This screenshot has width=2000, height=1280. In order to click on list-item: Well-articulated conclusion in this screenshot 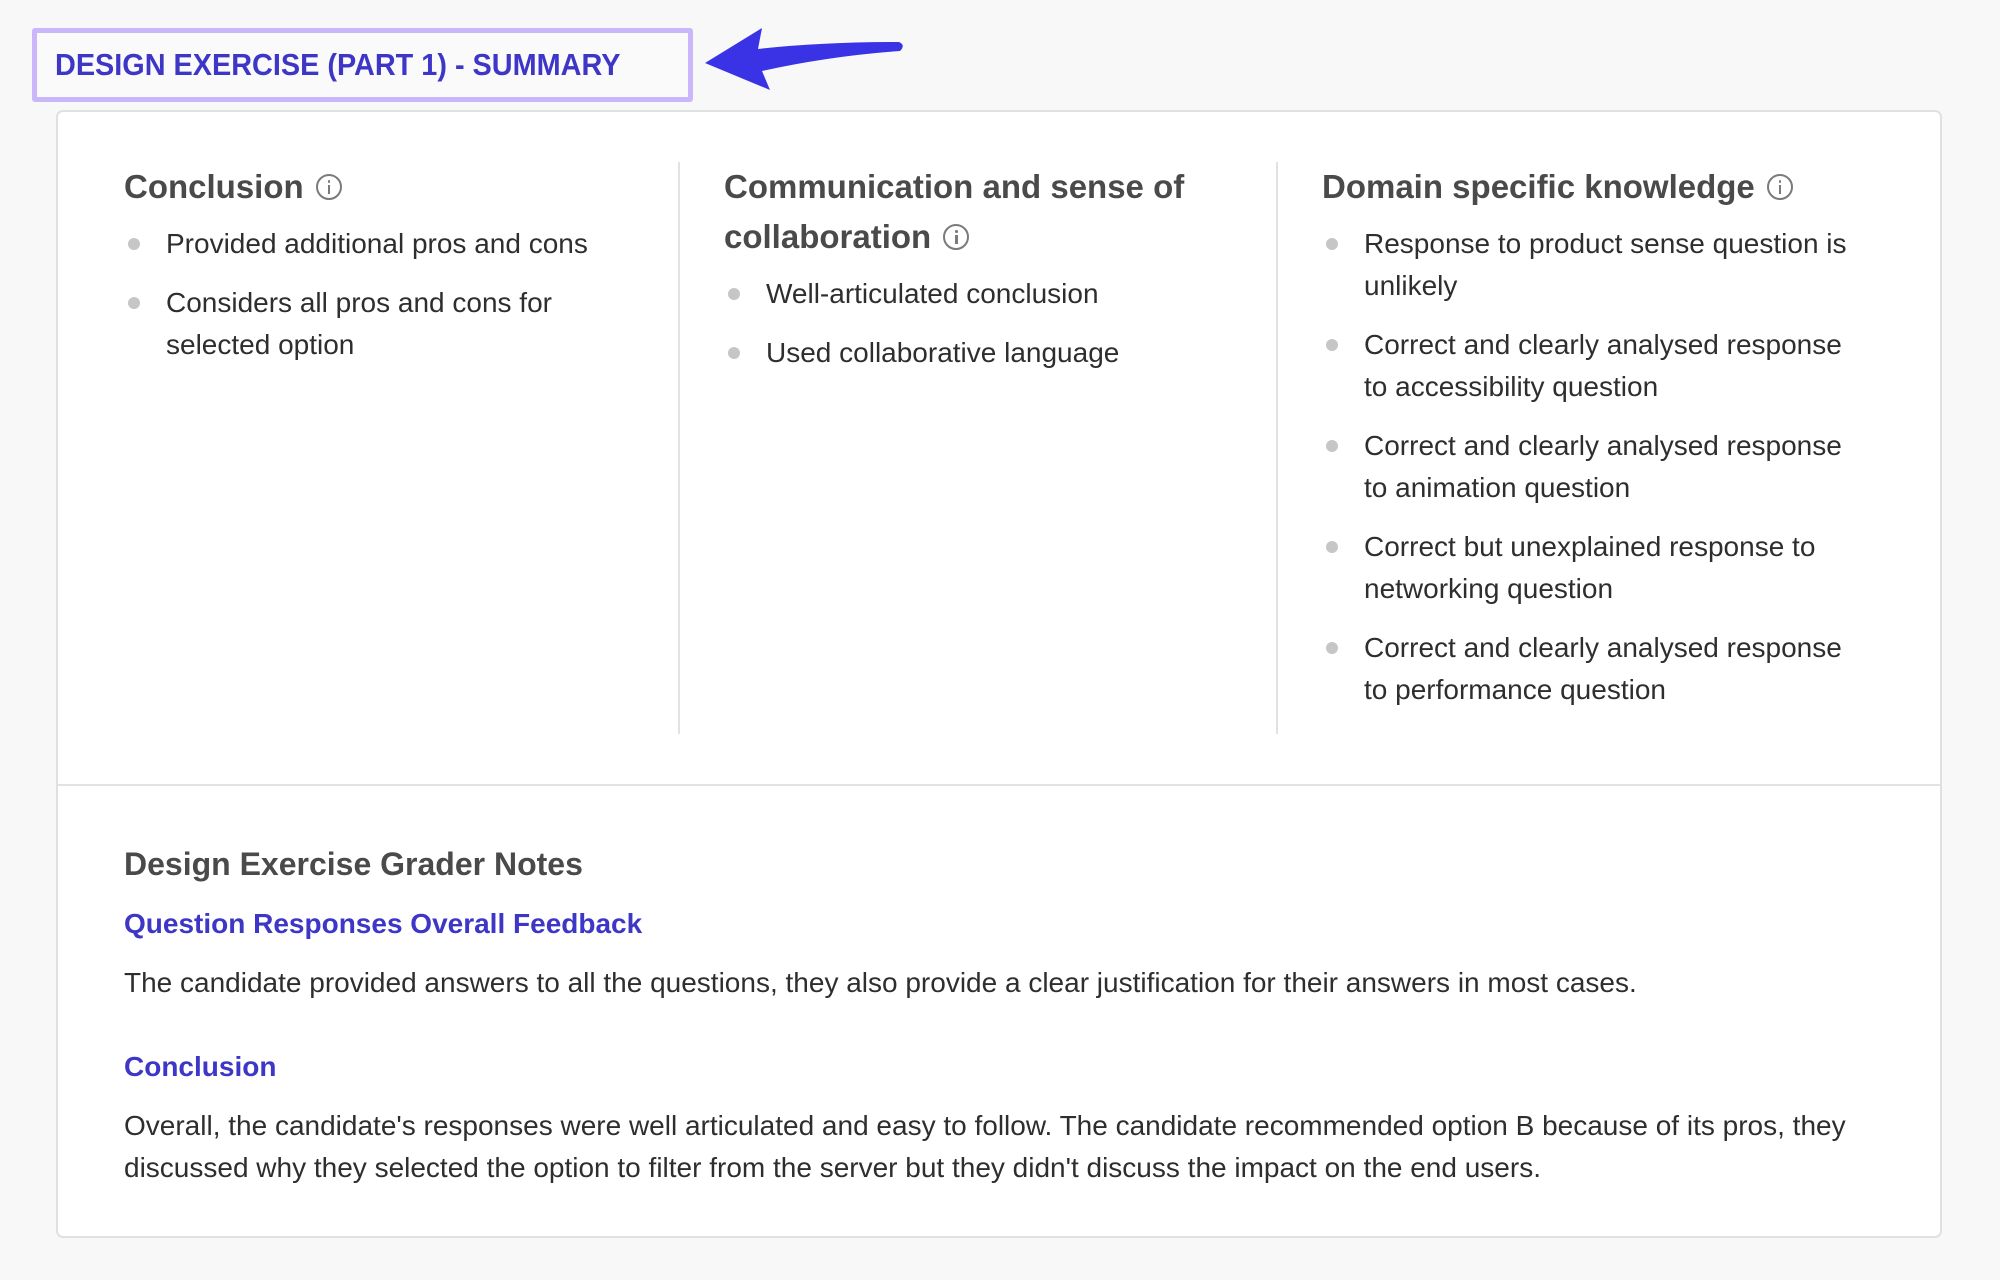, I will do `click(980, 294)`.